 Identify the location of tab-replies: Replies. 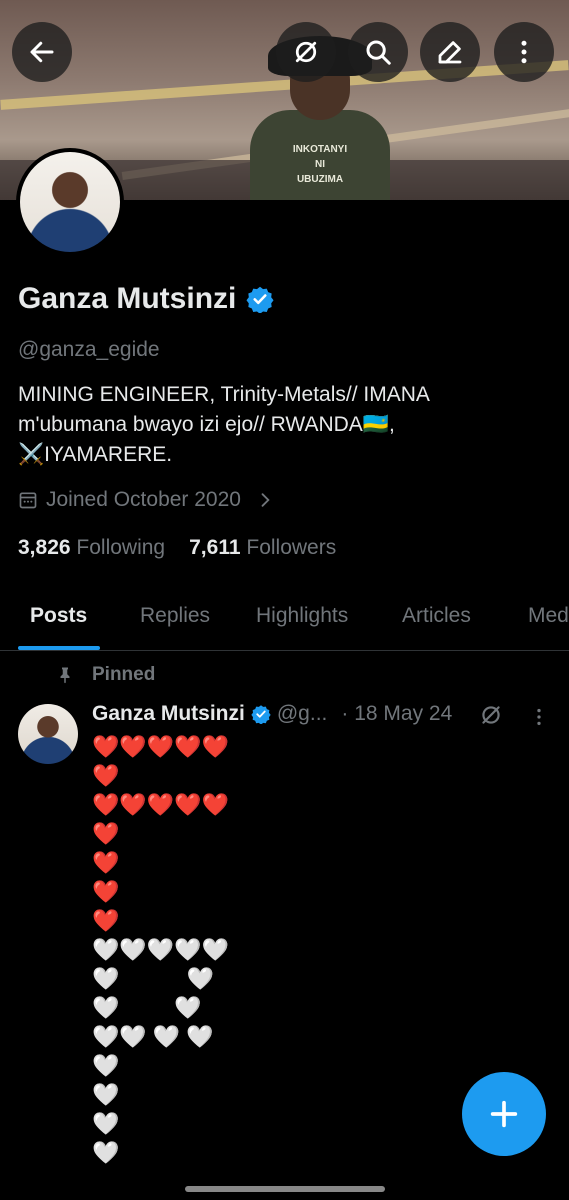
(175, 616).